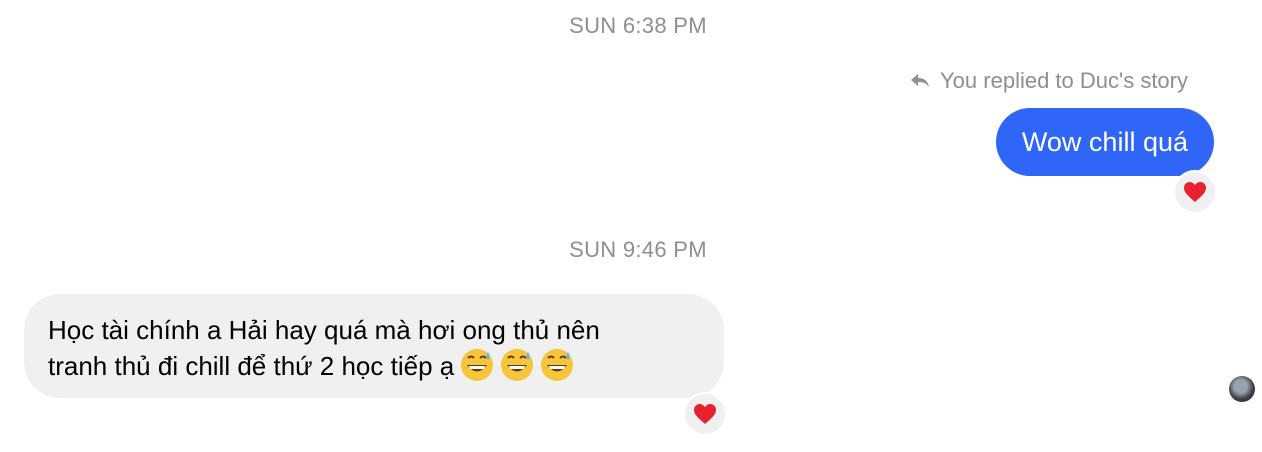 This screenshot has width=1262, height=452. Describe the element at coordinates (920, 80) in the screenshot. I see `reply-arrow-icon` at that location.